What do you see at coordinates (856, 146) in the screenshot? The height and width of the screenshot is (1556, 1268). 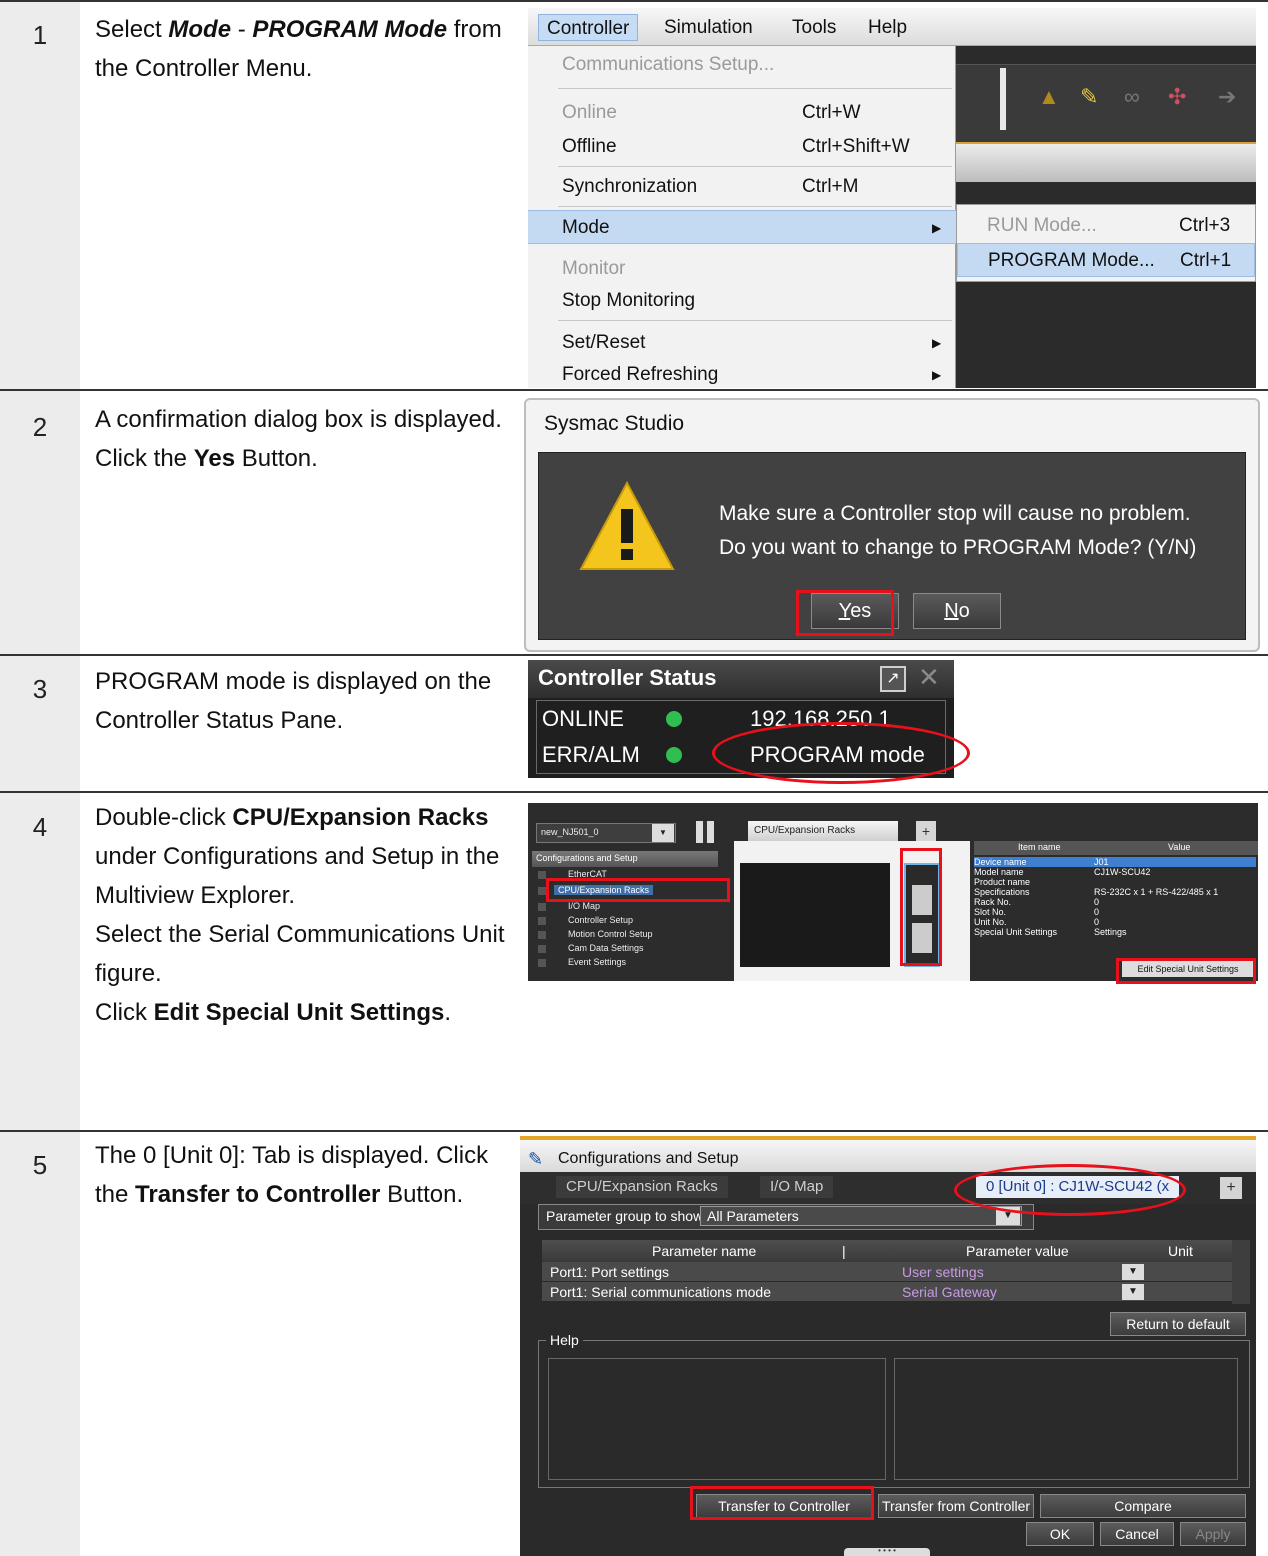 I see `menu-item-shortcut: Ctrl+Shift+W` at bounding box center [856, 146].